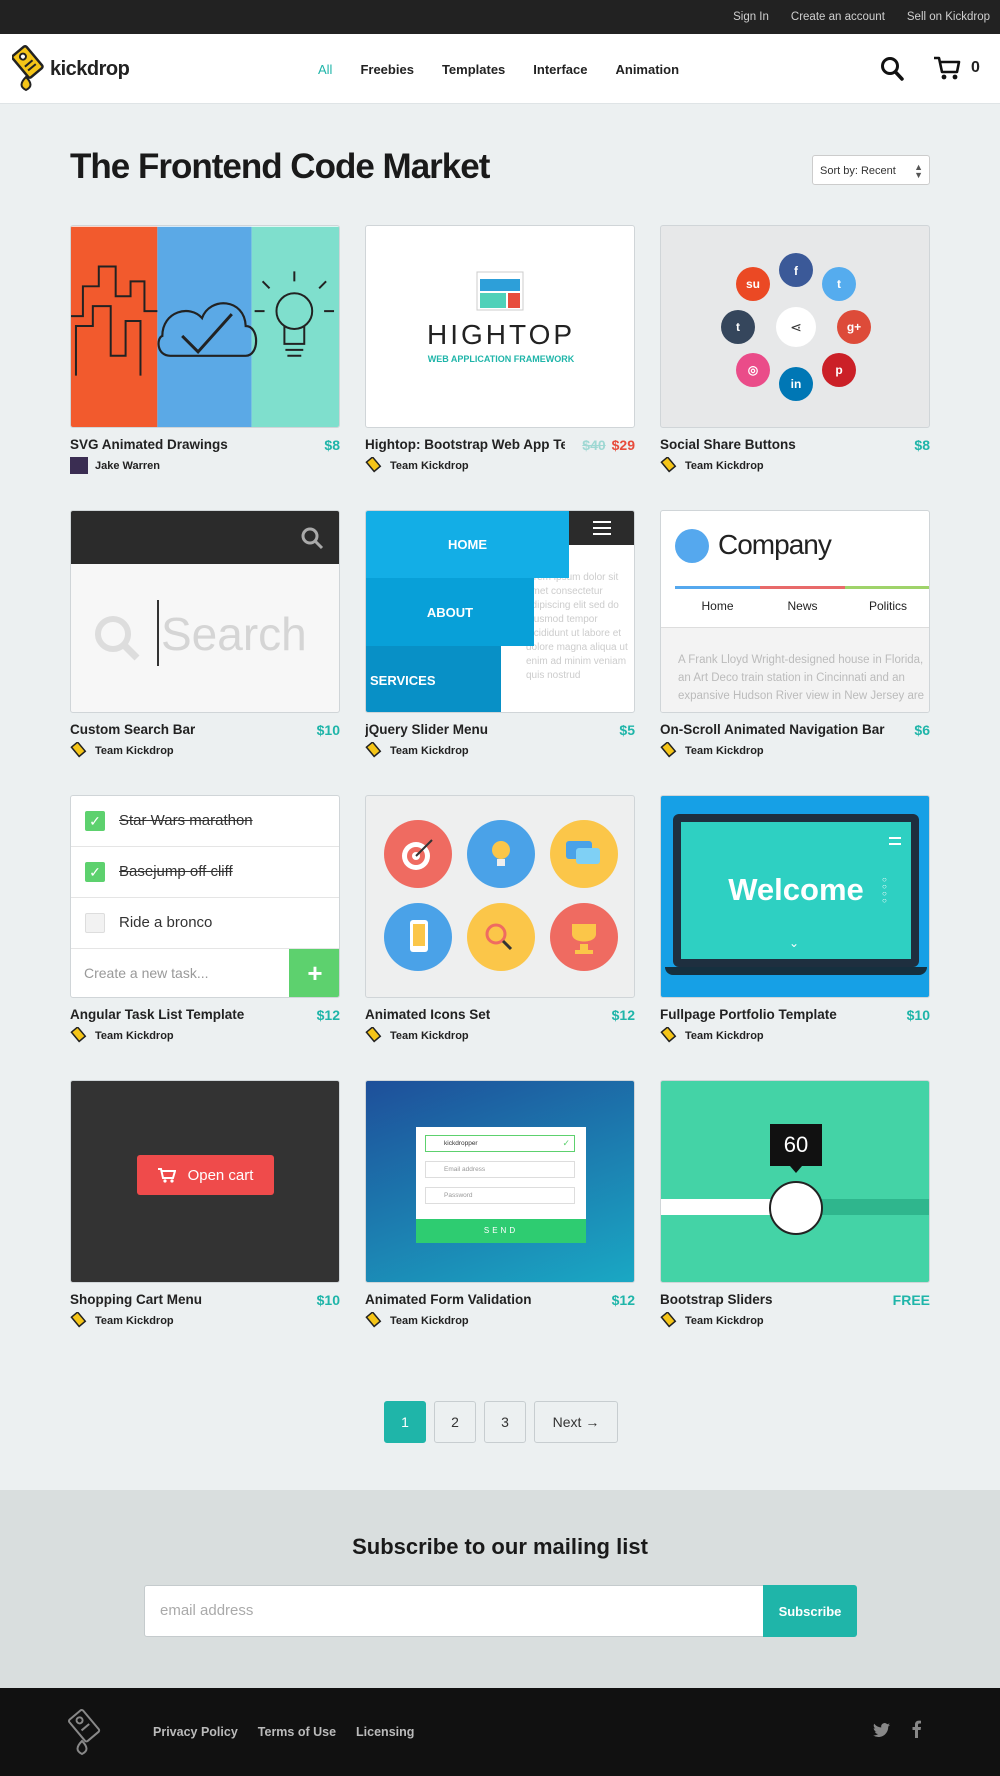  What do you see at coordinates (205, 821) in the screenshot?
I see `task-row: ✓ Star Wars marathon` at bounding box center [205, 821].